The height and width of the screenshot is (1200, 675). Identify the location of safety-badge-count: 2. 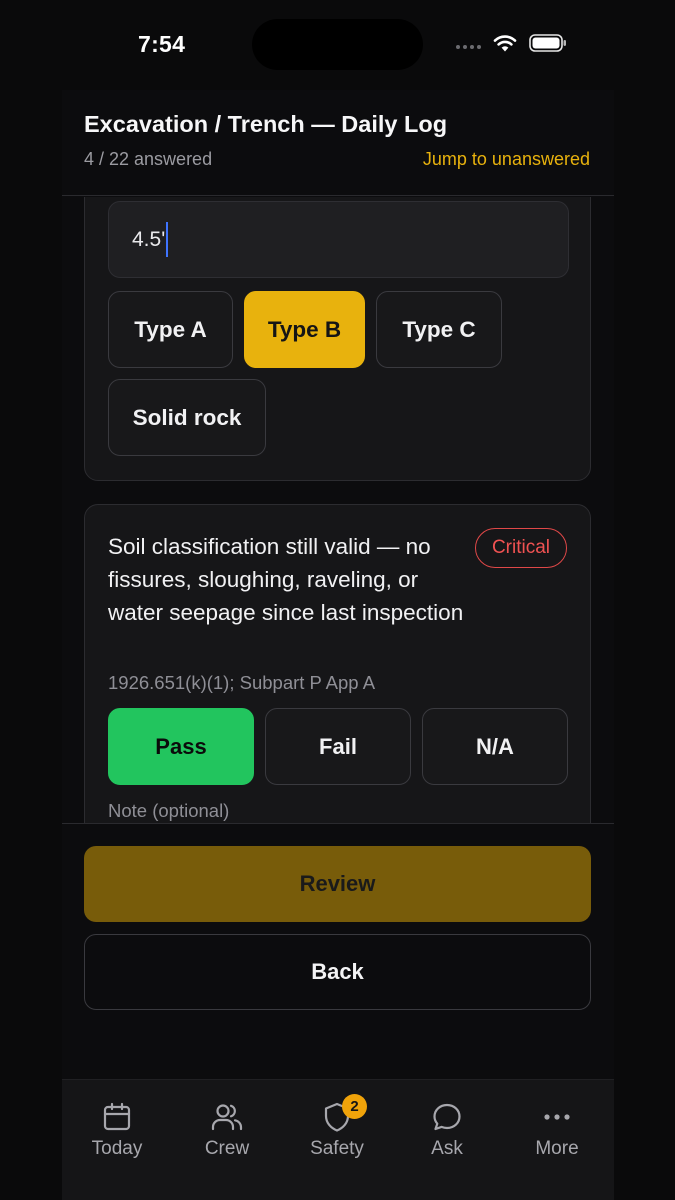
(354, 1106).